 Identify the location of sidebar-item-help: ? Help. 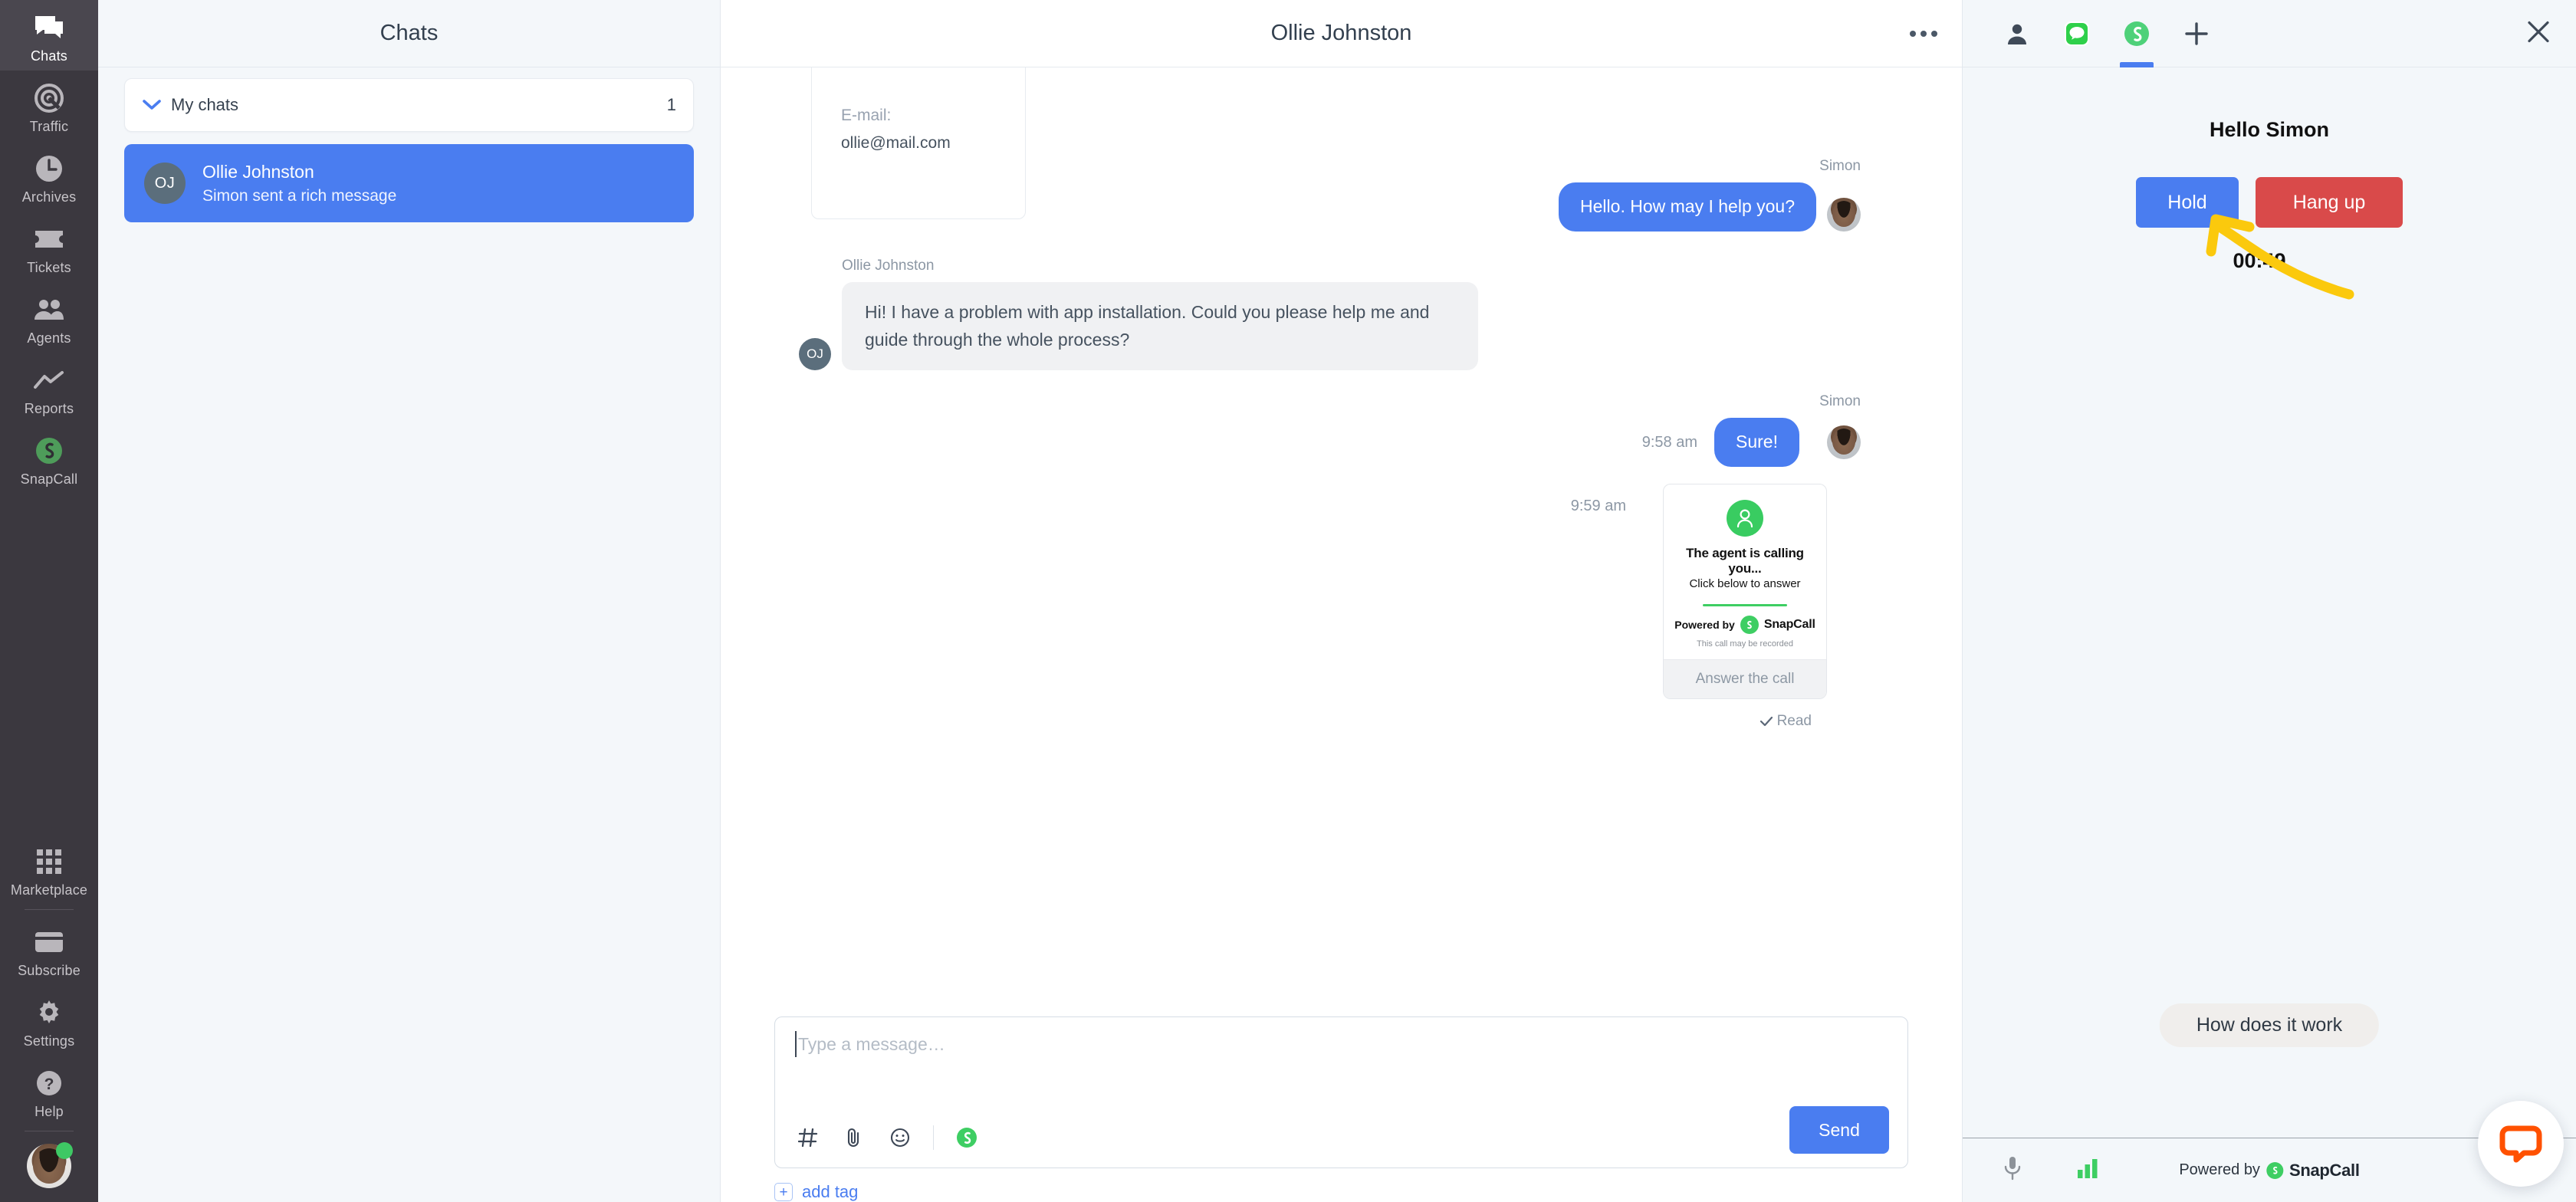
(49, 1091).